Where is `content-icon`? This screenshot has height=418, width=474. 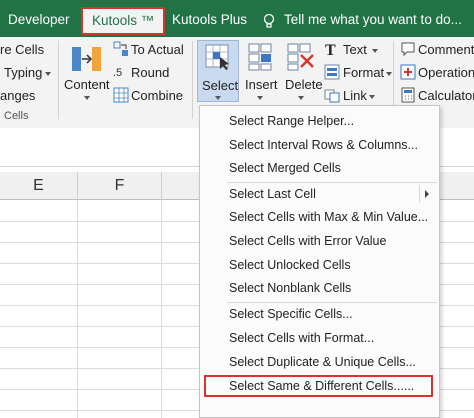 content-icon is located at coordinates (86, 59).